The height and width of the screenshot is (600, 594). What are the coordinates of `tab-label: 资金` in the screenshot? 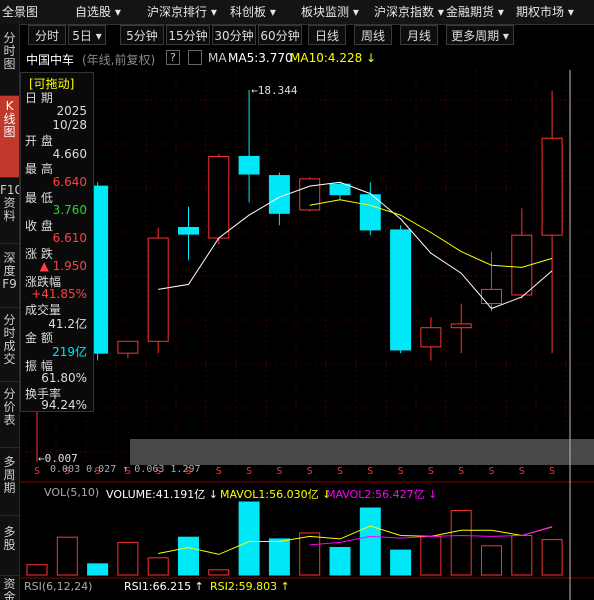 It's located at (9, 588).